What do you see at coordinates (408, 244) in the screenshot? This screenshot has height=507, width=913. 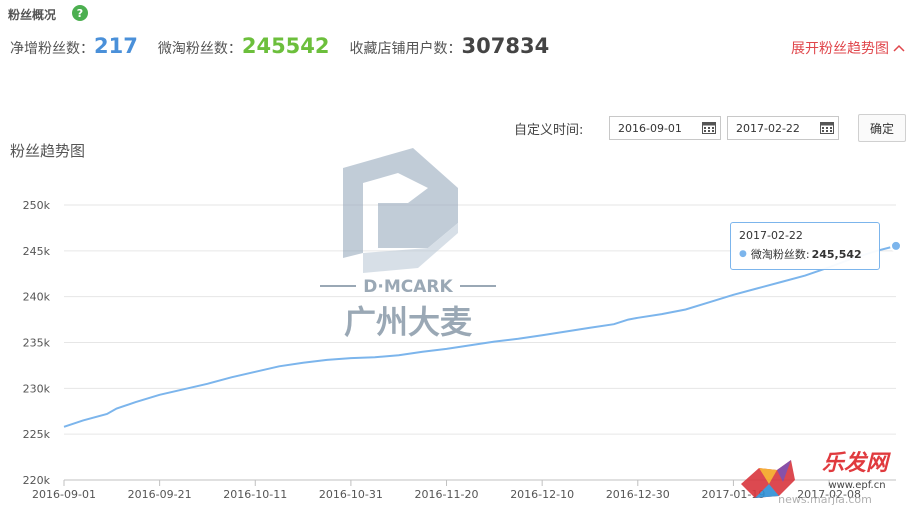 I see `dmcark-watermark: D·MCARK 广州大麦` at bounding box center [408, 244].